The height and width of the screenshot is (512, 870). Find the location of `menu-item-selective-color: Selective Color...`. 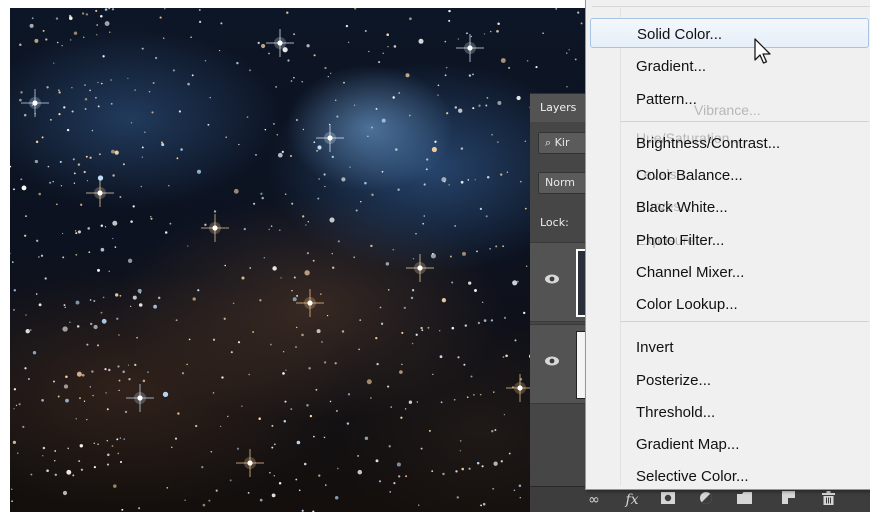

menu-item-selective-color: Selective Color... is located at coordinates (729, 476).